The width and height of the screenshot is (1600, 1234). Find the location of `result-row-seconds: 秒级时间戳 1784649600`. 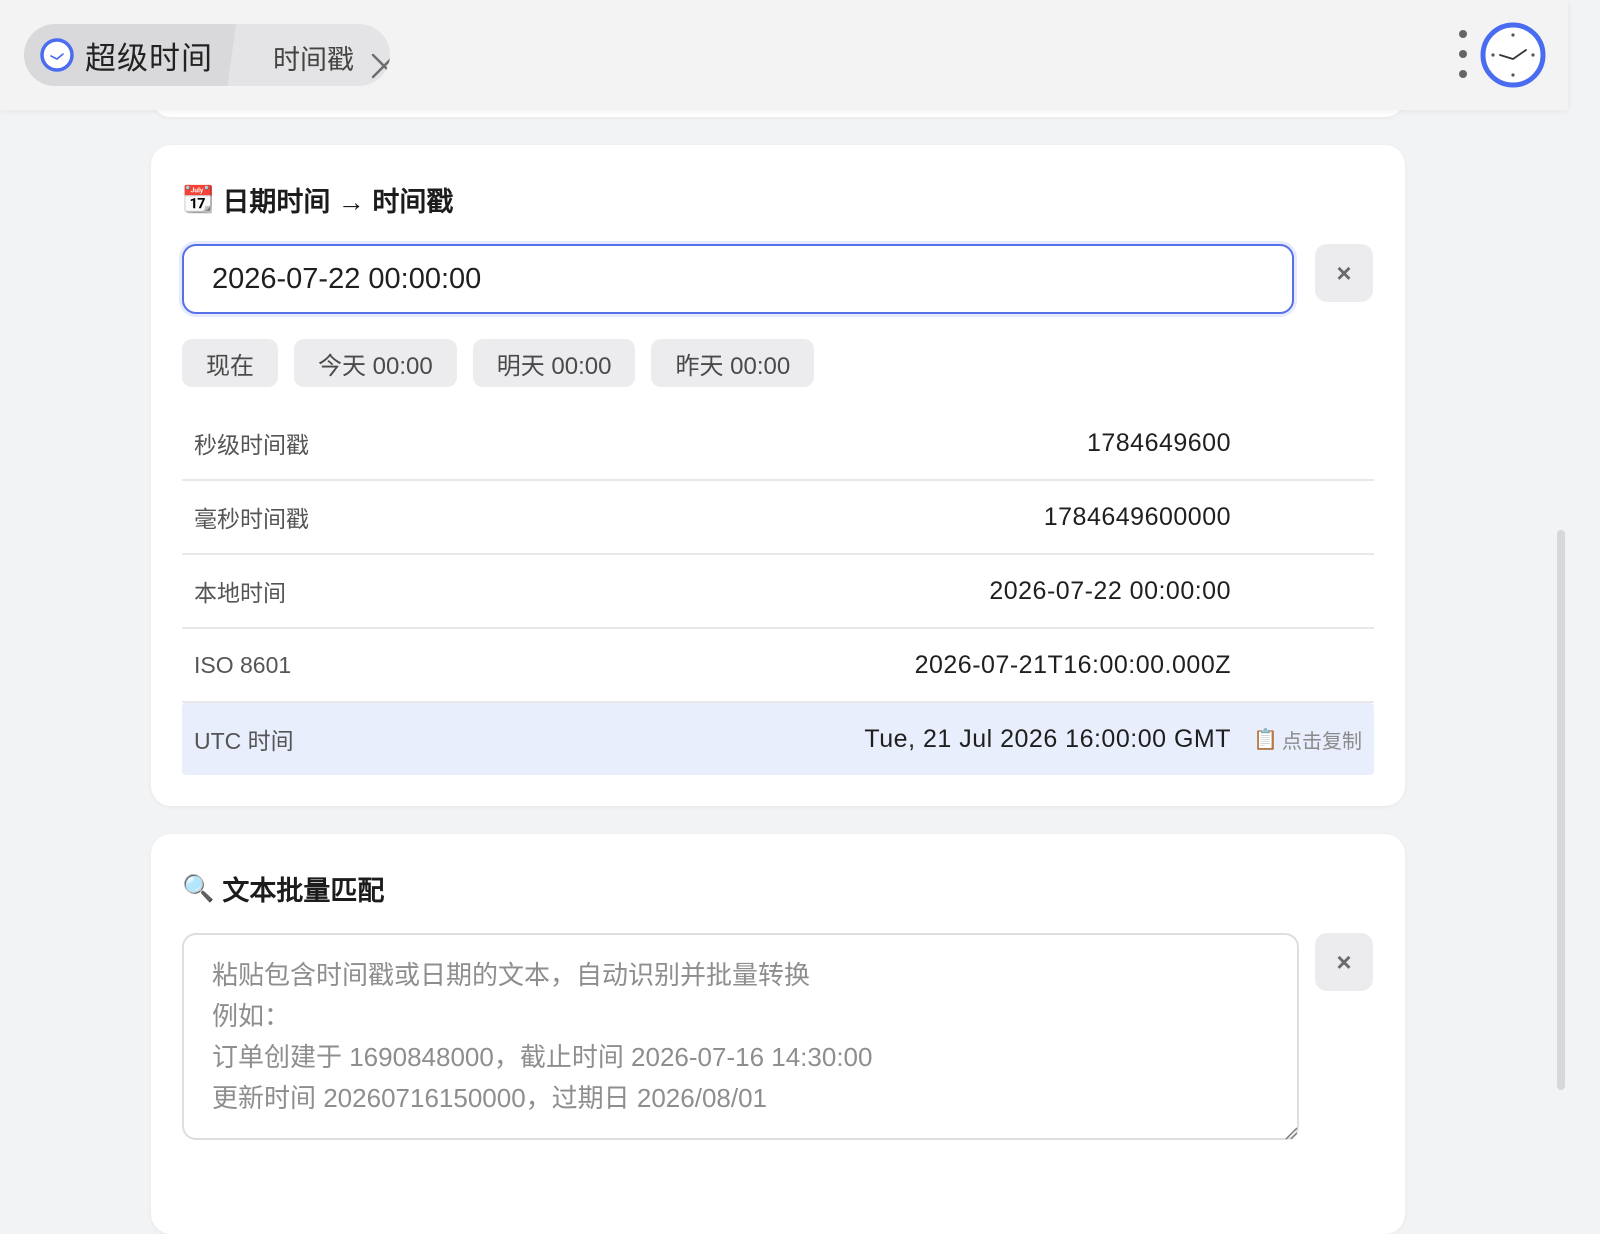

result-row-seconds: 秒级时间戳 1784649600 is located at coordinates (778, 444).